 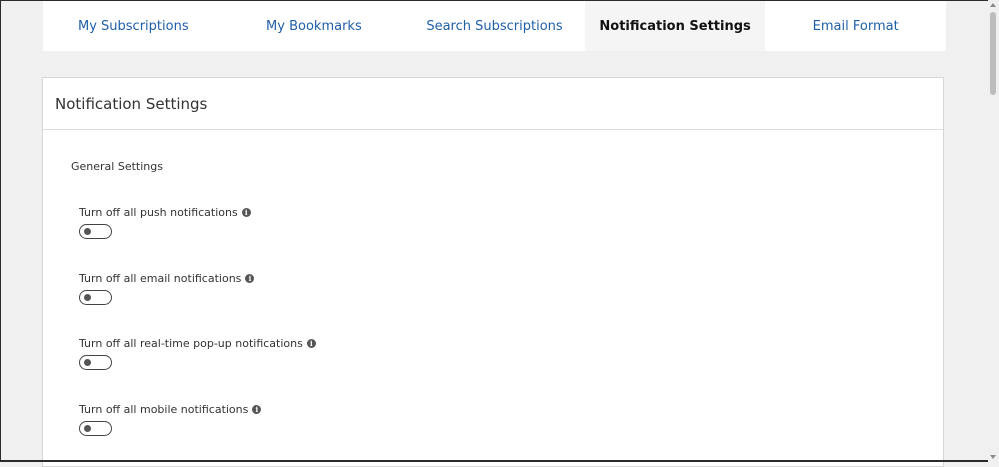 I want to click on scroll-up-arrow-icon, so click(x=993, y=5).